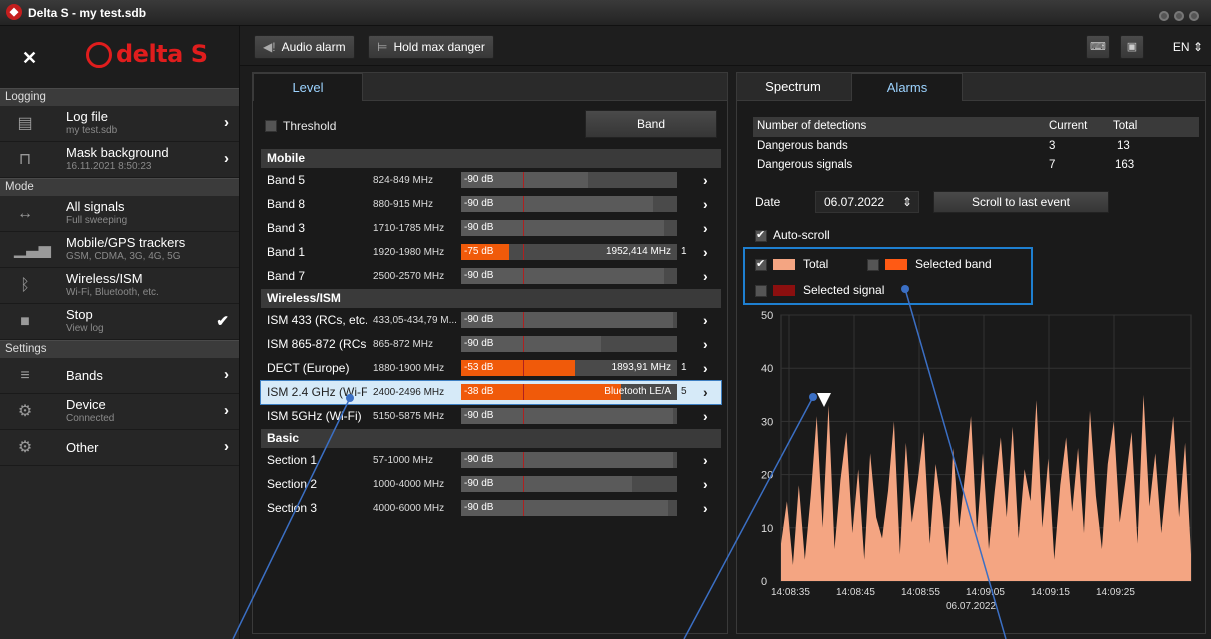  I want to click on selected-signal-checkbox, so click(761, 290).